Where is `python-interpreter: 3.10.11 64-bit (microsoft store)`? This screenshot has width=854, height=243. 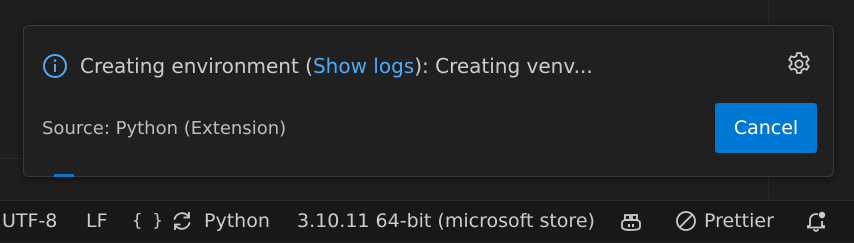 python-interpreter: 3.10.11 64-bit (microsoft store) is located at coordinates (446, 222).